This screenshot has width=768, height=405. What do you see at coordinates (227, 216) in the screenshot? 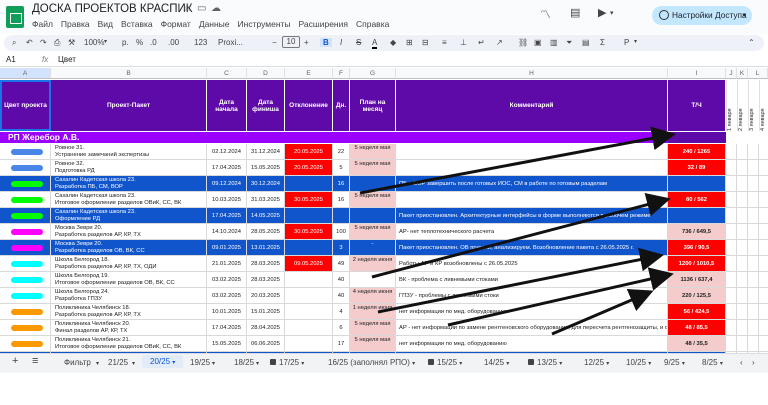
I see `start-date-cell: 17.04.2025` at bounding box center [227, 216].